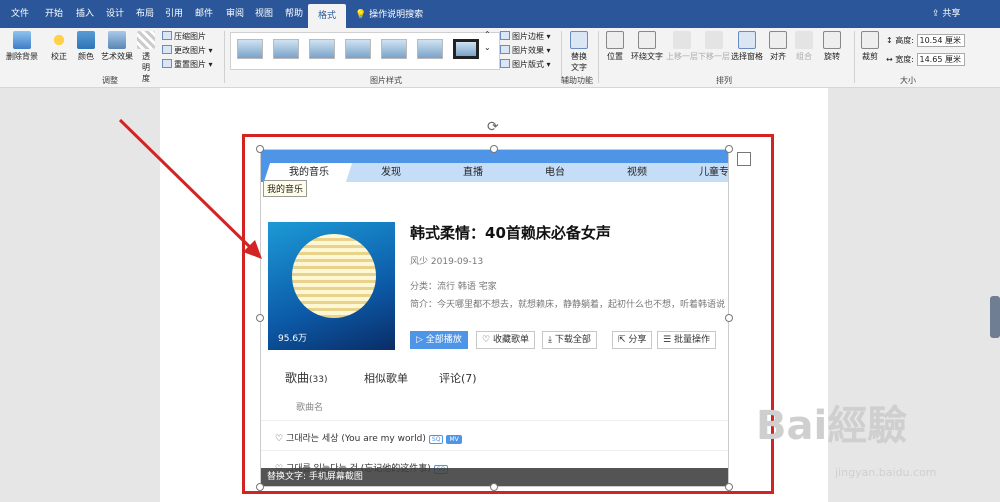 The width and height of the screenshot is (1000, 502). I want to click on watermark-logo: Bai經驗, so click(832, 426).